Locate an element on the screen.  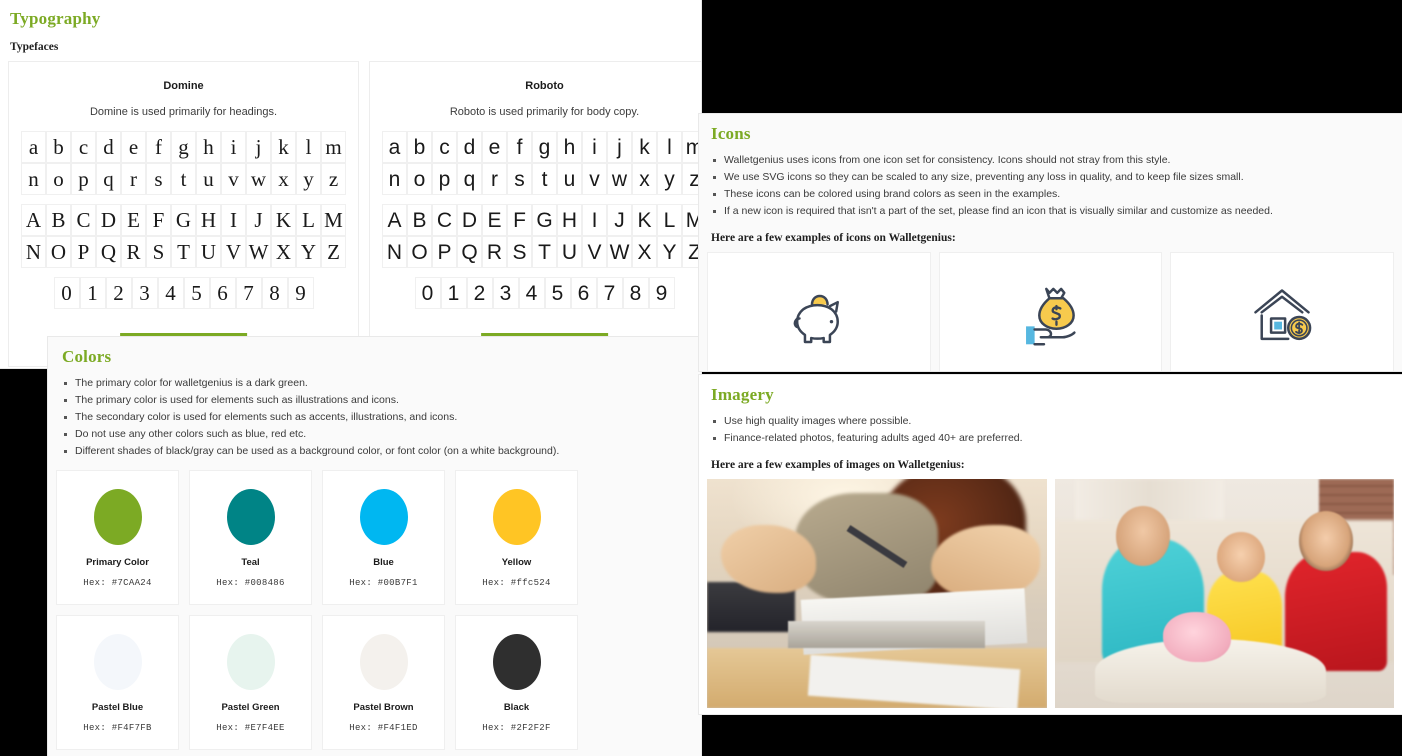
color-swatch-hex: Hex: #F4F1ED is located at coordinates (383, 728).